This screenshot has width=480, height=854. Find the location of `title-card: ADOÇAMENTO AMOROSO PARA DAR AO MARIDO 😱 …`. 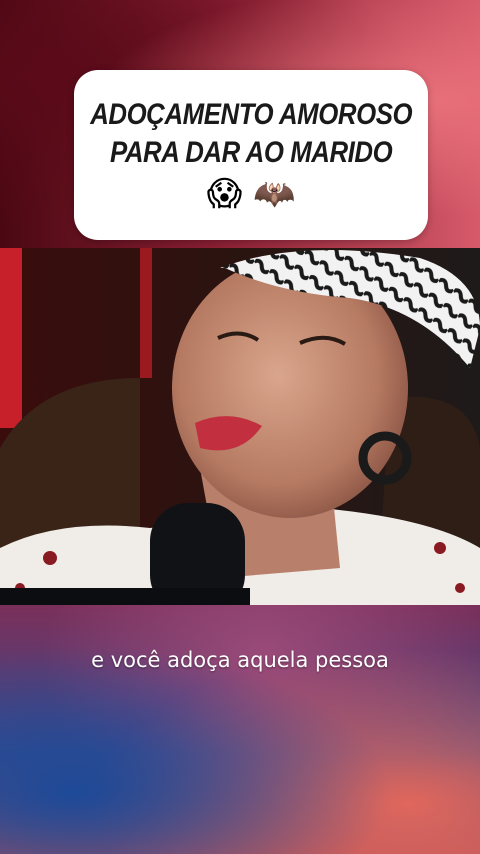

title-card: ADOÇAMENTO AMOROSO PARA DAR AO MARIDO 😱 … is located at coordinates (251, 155).